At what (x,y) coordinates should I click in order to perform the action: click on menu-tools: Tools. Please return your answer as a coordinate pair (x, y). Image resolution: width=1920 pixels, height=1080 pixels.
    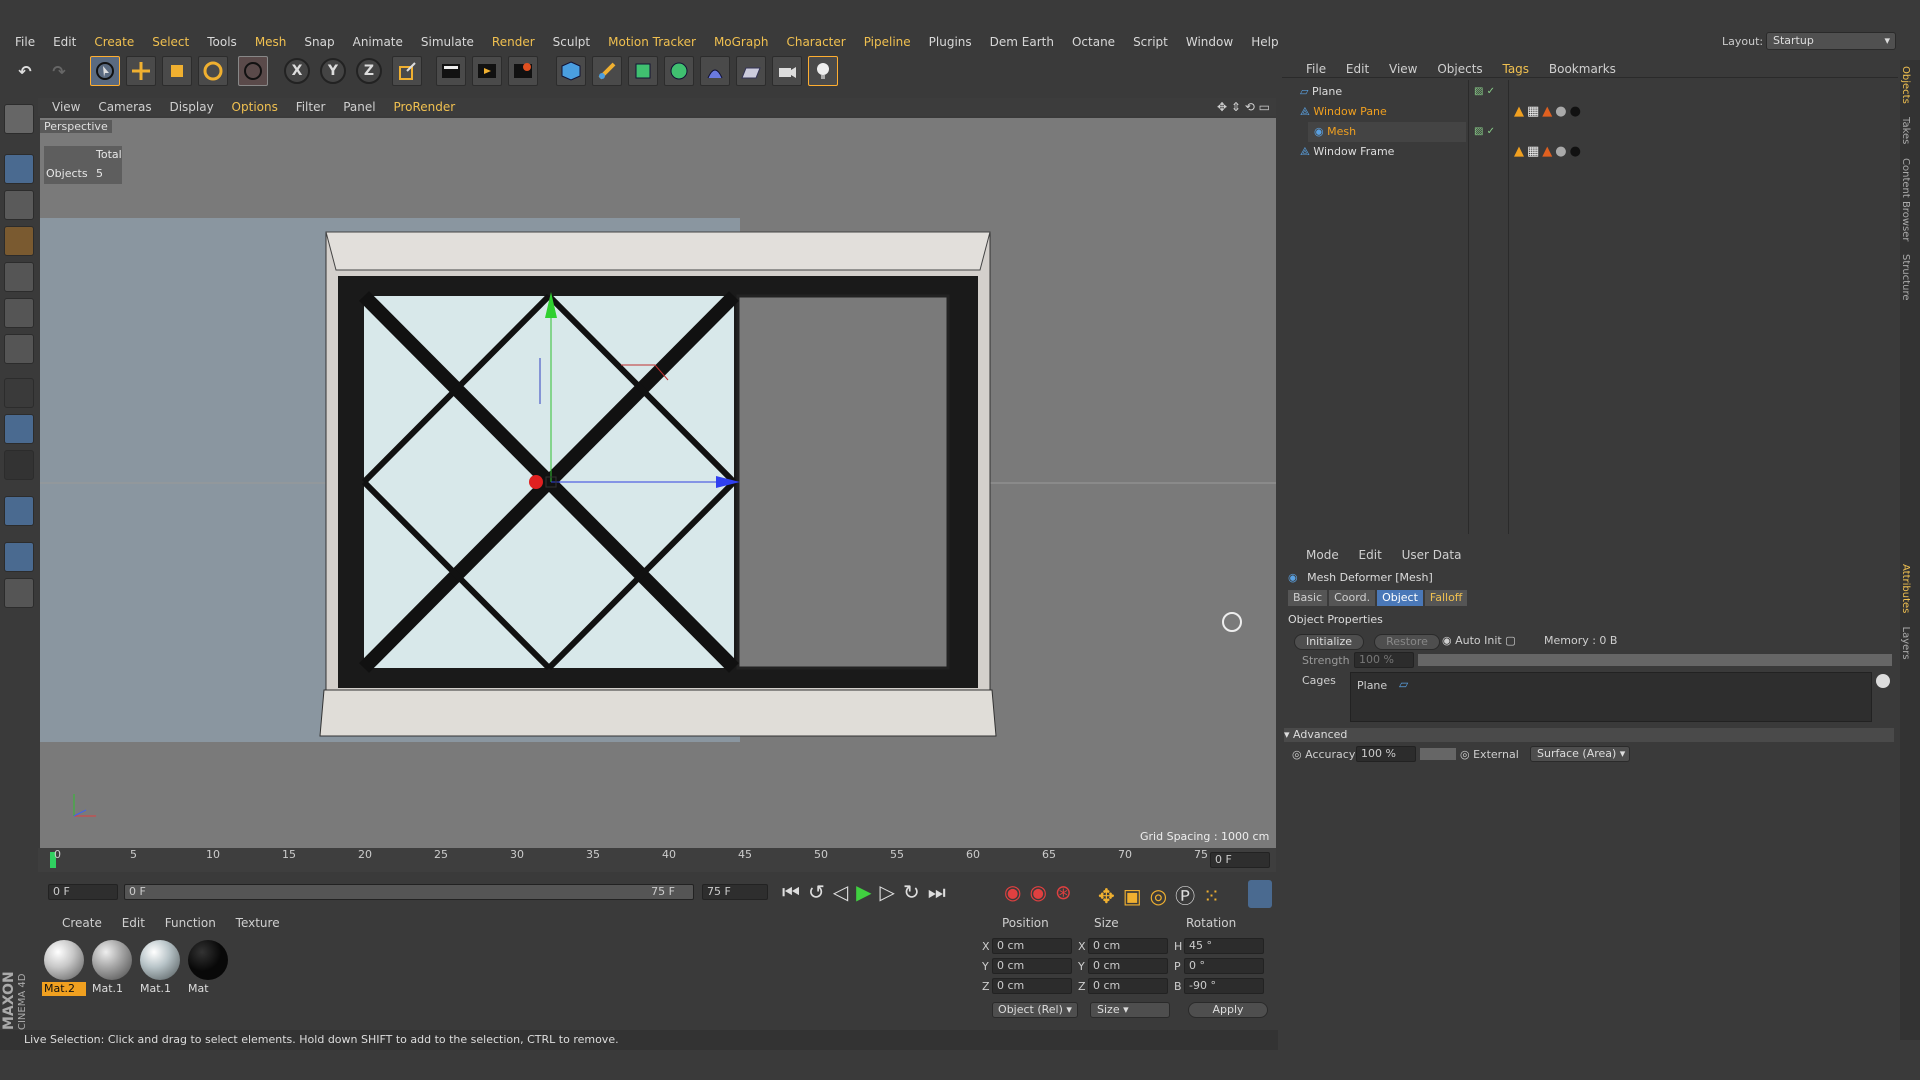
    Looking at the image, I should click on (222, 42).